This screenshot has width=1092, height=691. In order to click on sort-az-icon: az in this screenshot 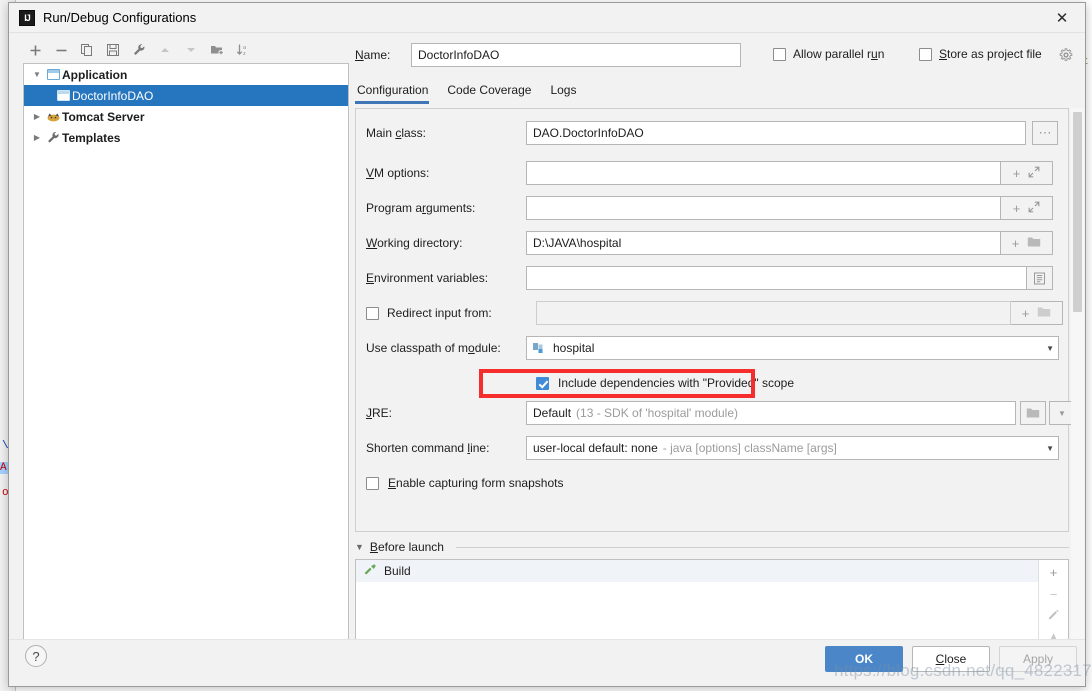, I will do `click(243, 50)`.